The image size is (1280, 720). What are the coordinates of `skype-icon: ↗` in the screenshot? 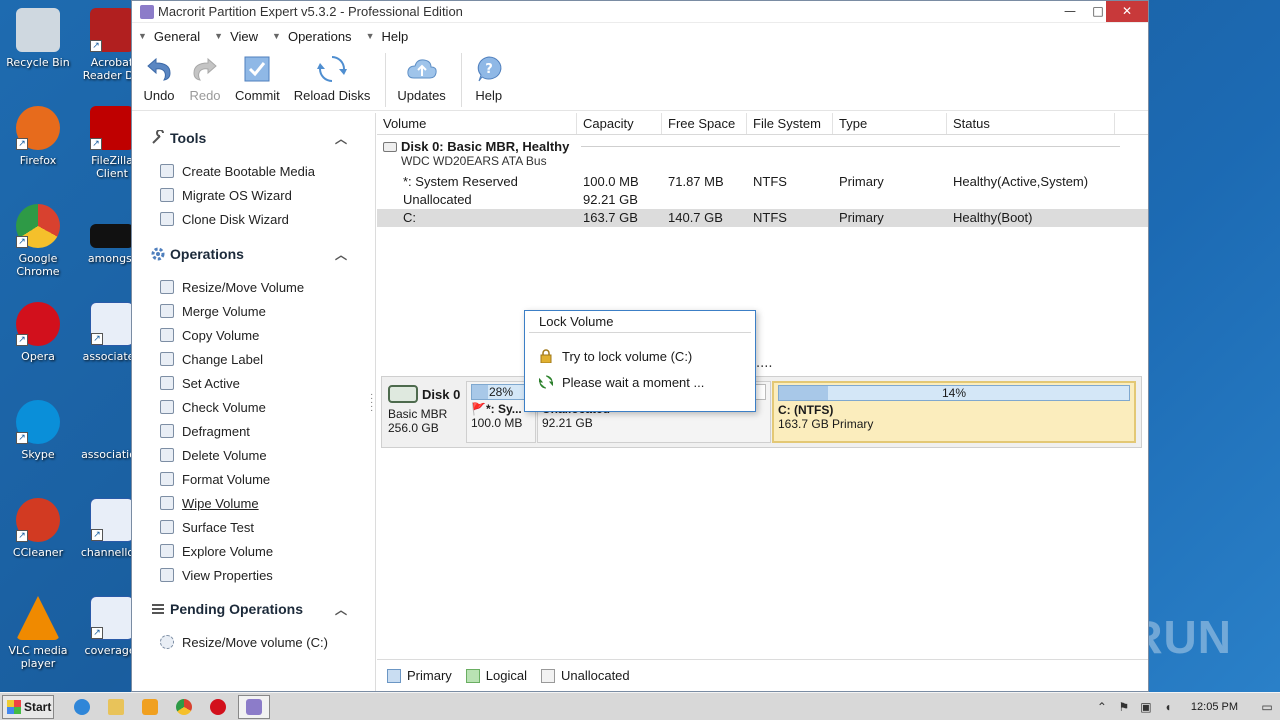 It's located at (38, 422).